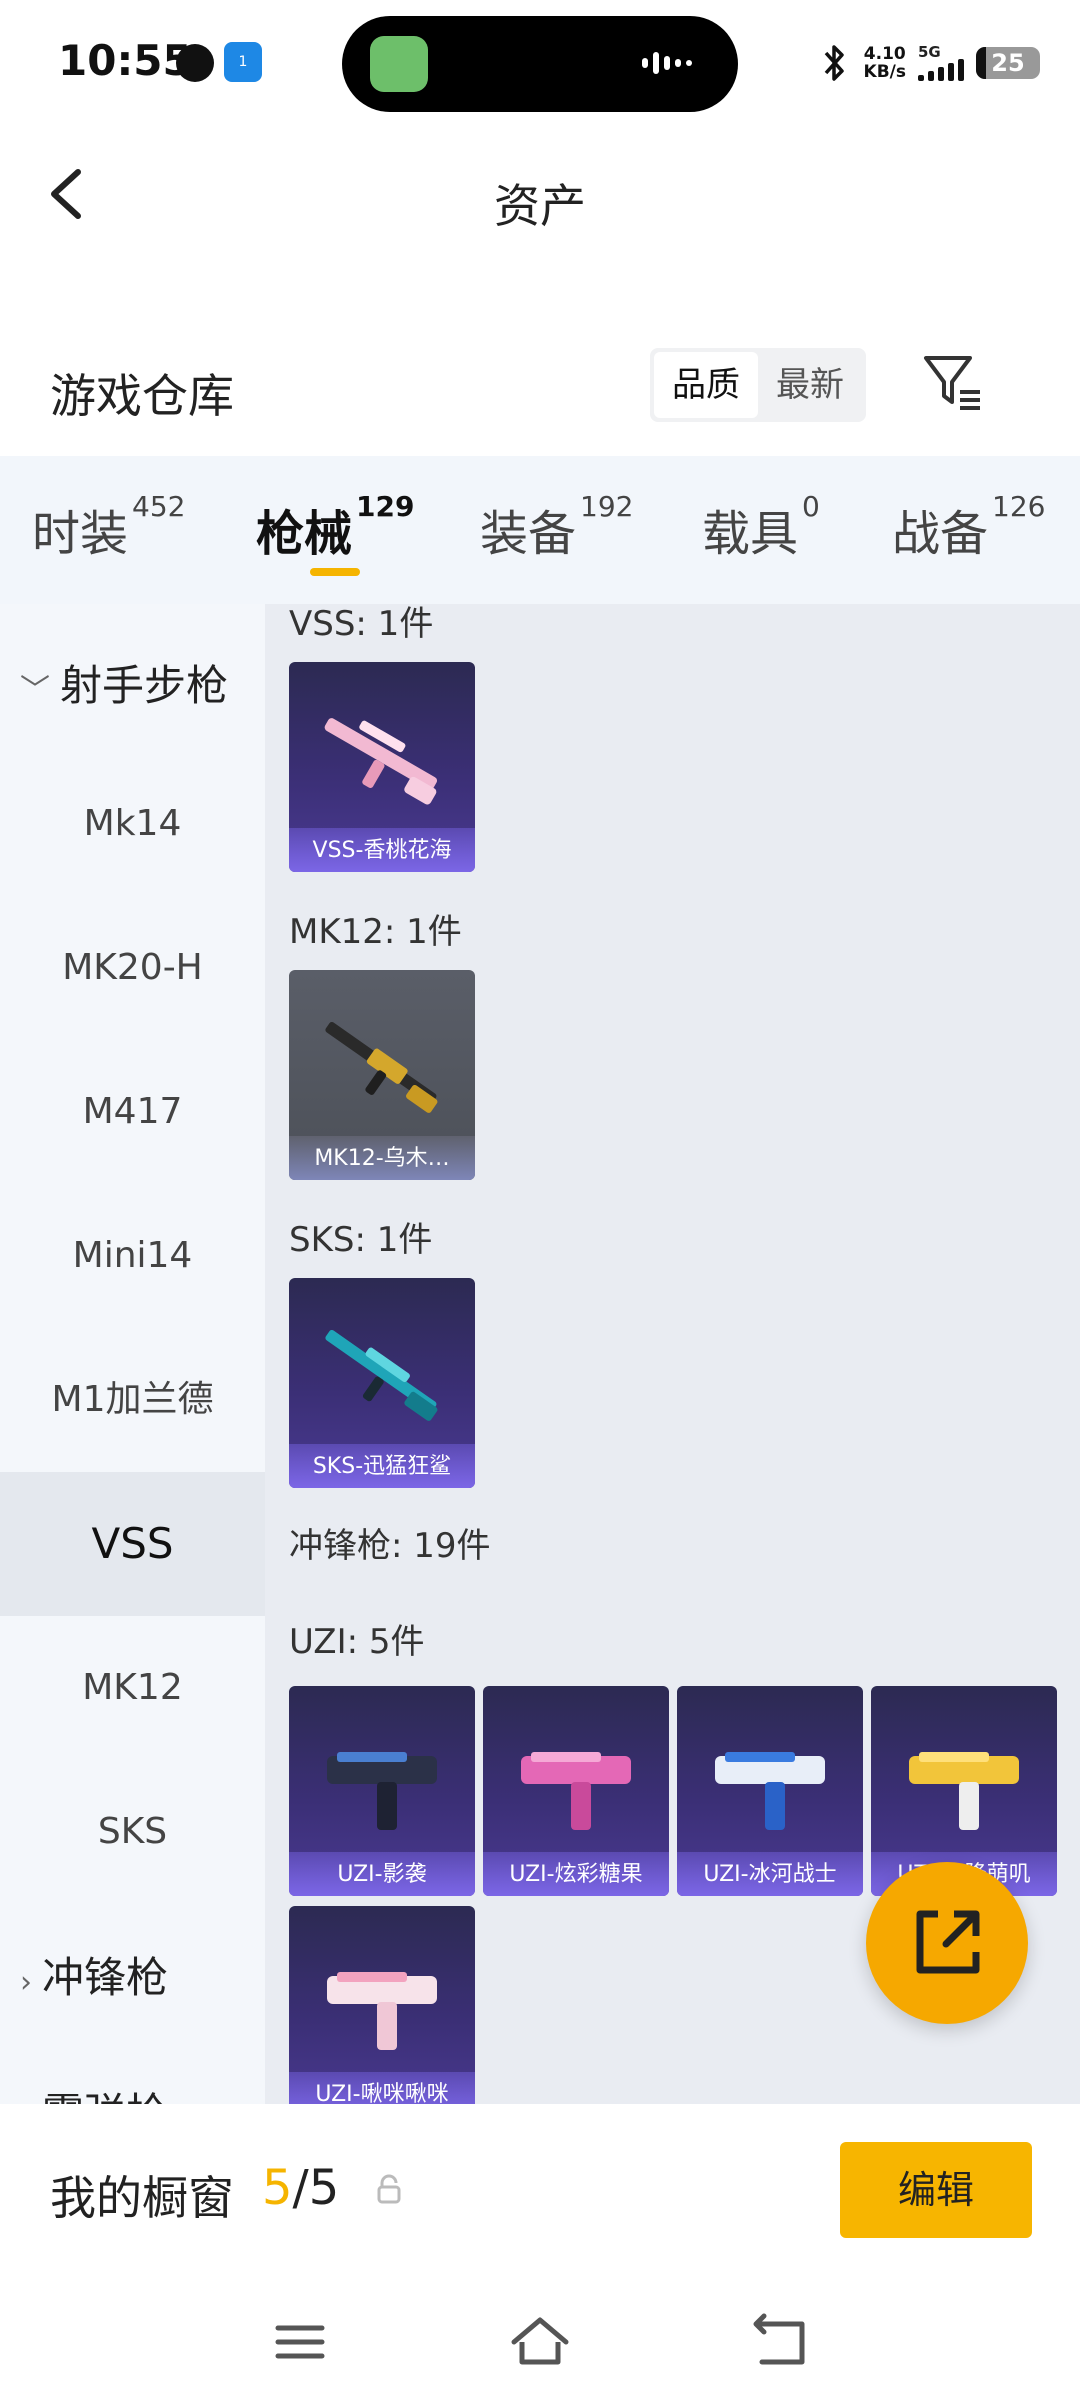 The width and height of the screenshot is (1080, 2400). Describe the element at coordinates (381, 1375) in the screenshot. I see `rifle-teal-icon` at that location.